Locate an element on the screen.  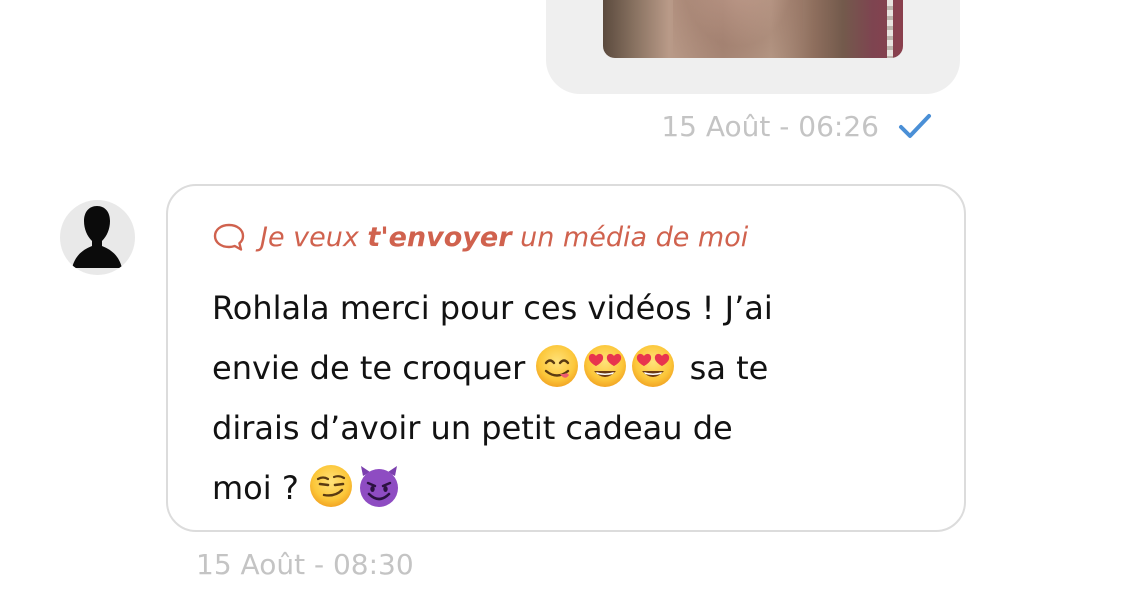
message-line-text: moi ? is located at coordinates (255, 488).